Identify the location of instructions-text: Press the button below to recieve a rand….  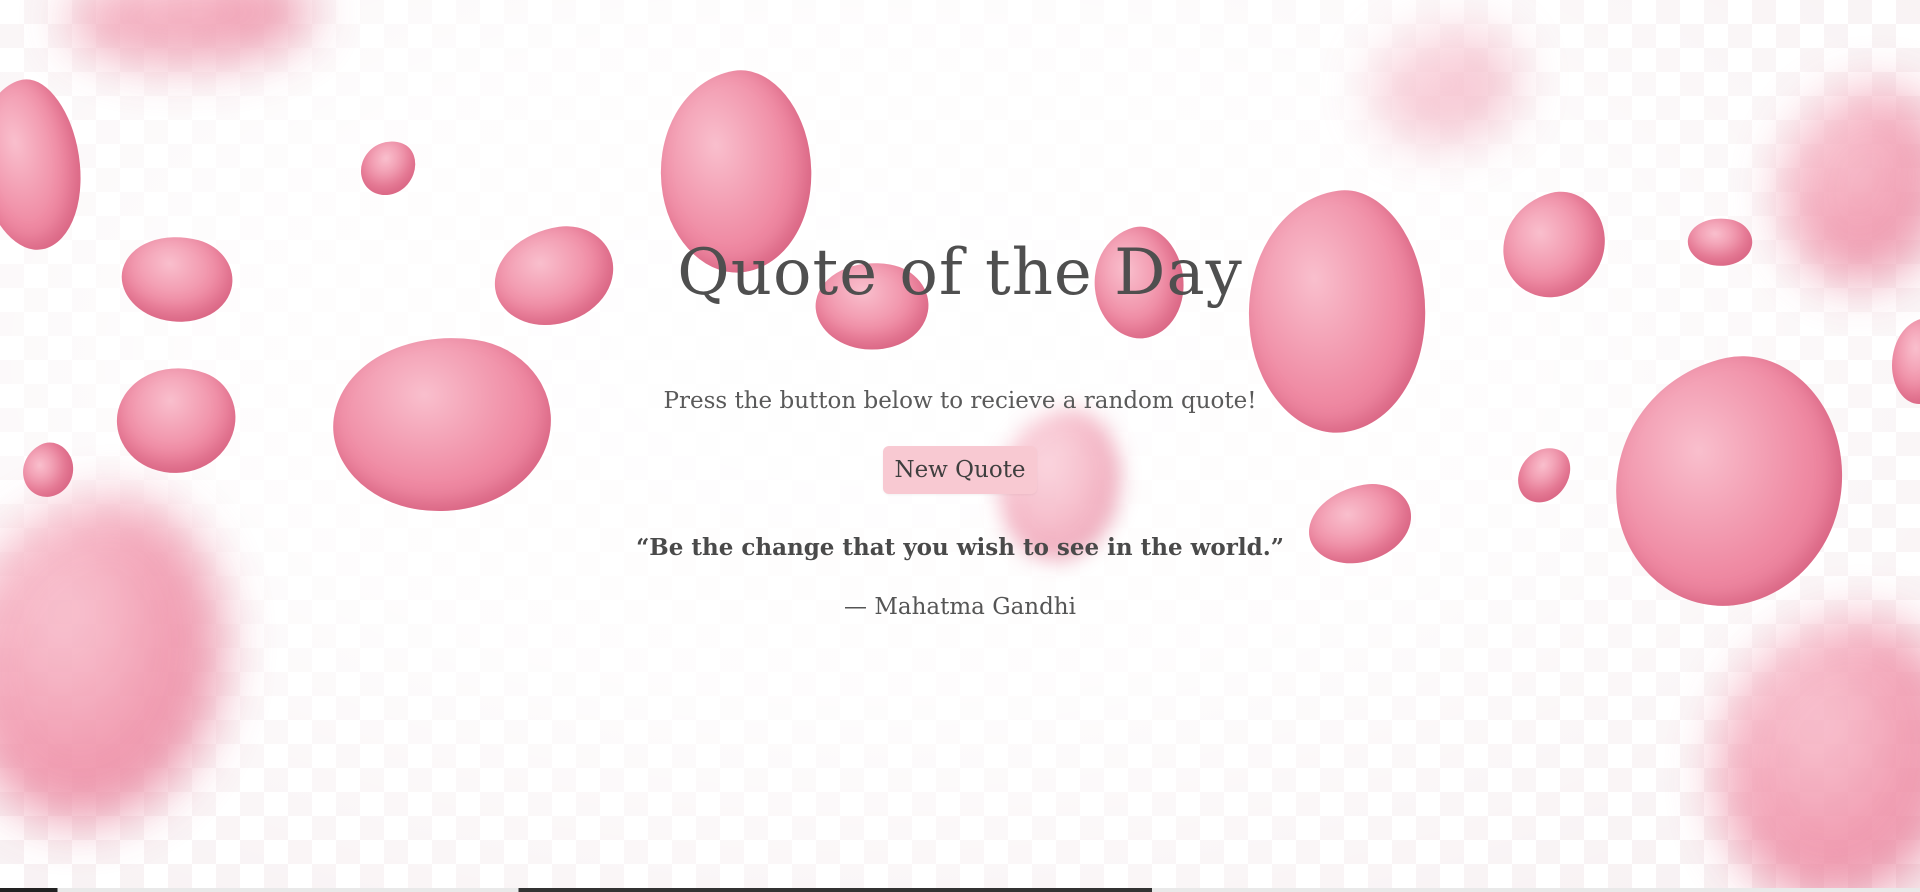
(960, 401).